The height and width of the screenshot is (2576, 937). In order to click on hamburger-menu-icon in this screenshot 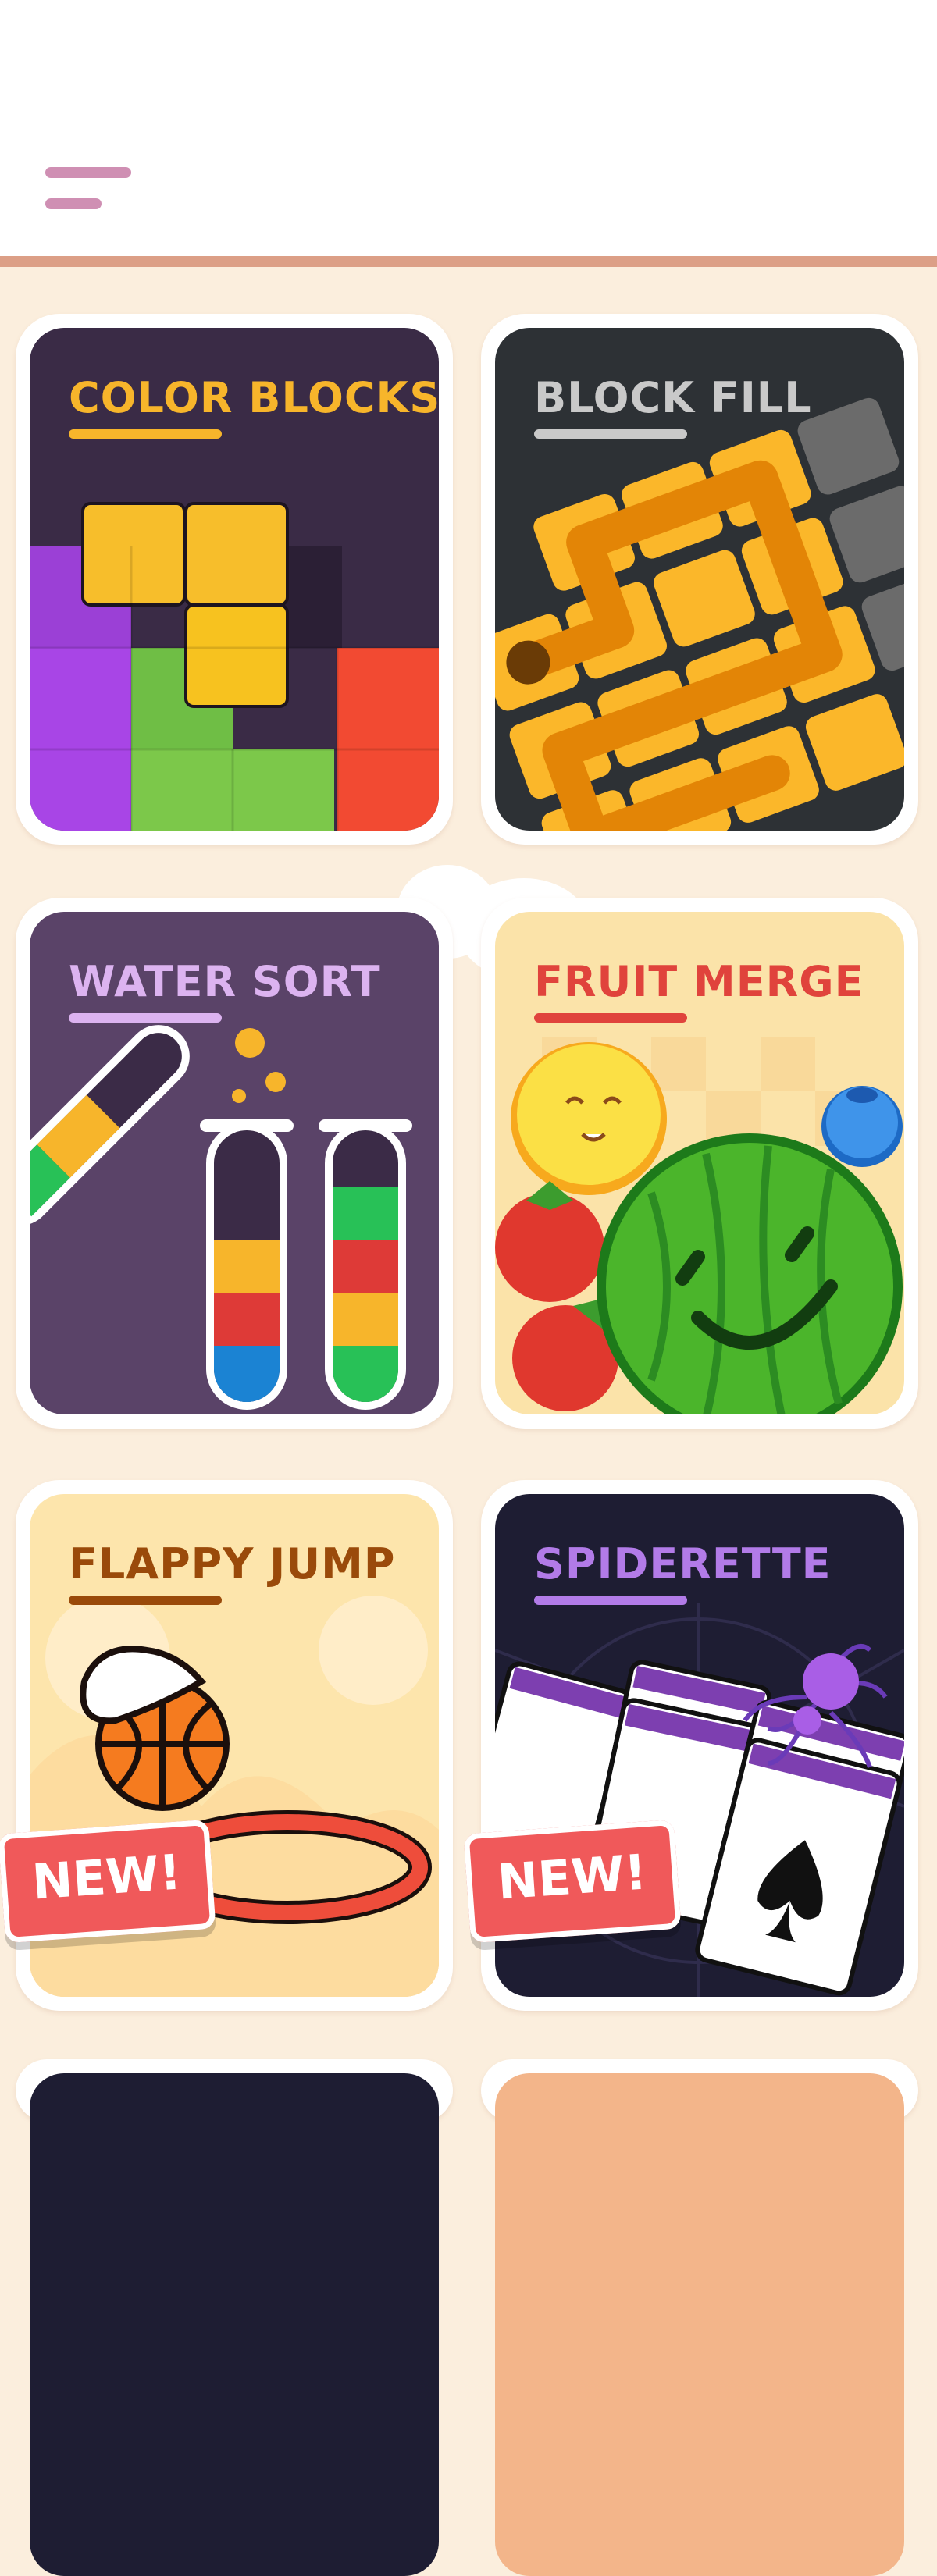, I will do `click(90, 191)`.